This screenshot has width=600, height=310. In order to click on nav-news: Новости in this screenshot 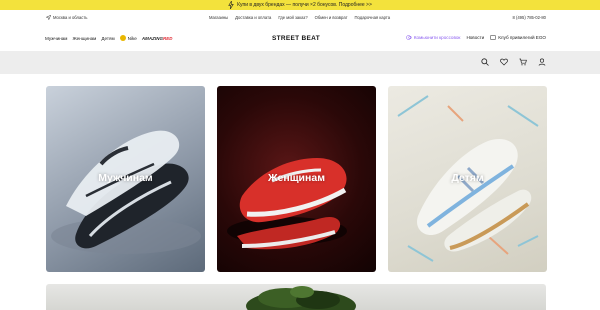, I will do `click(475, 37)`.